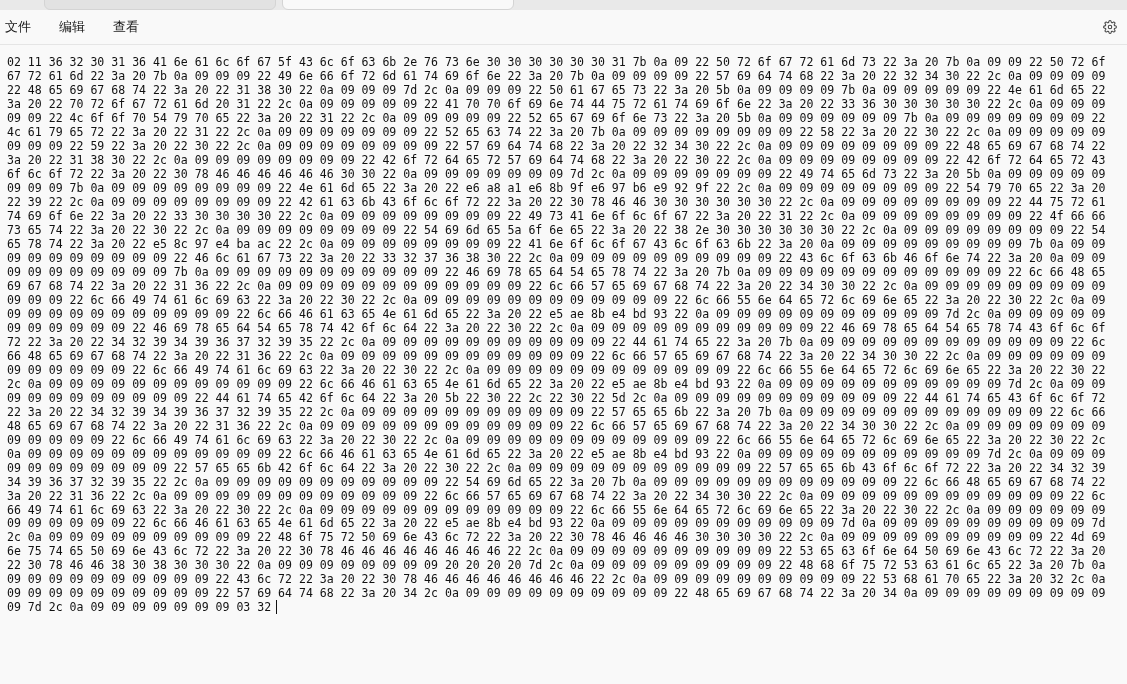 Image resolution: width=1127 pixels, height=684 pixels. Describe the element at coordinates (1110, 27) in the screenshot. I see `settings-icon` at that location.